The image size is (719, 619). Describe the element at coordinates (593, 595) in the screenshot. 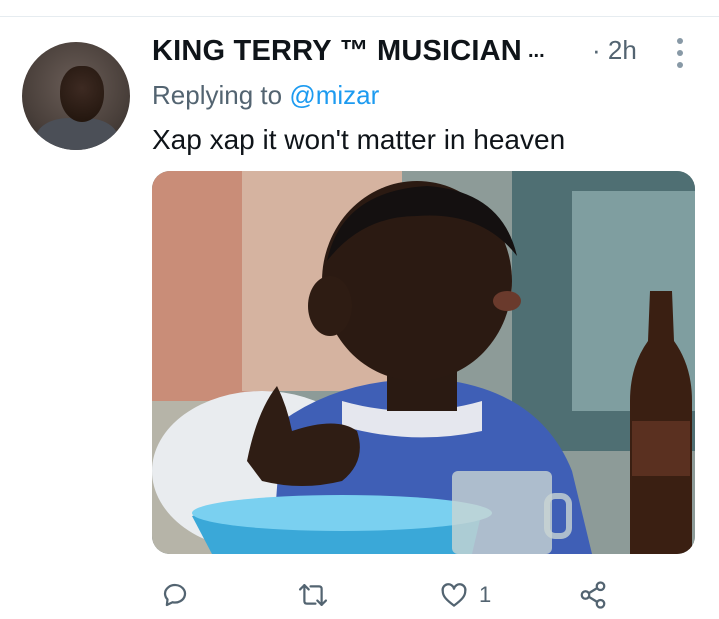

I see `share-icon` at that location.